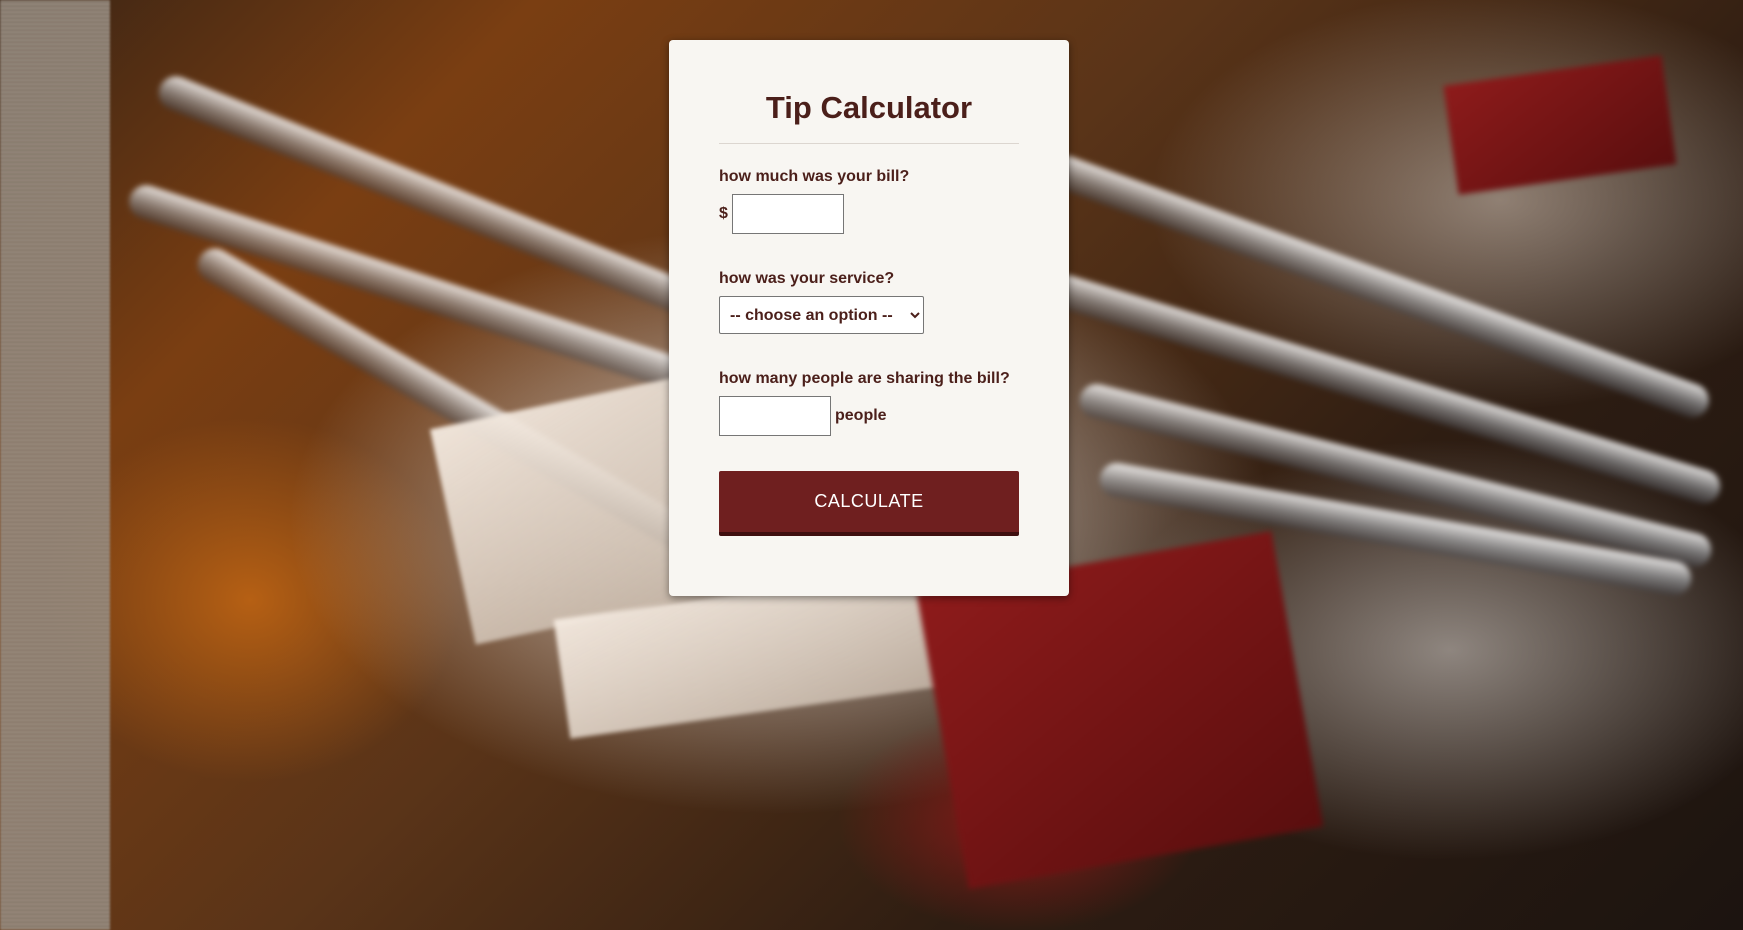 The height and width of the screenshot is (930, 1743). I want to click on bill-amount-input, so click(787, 214).